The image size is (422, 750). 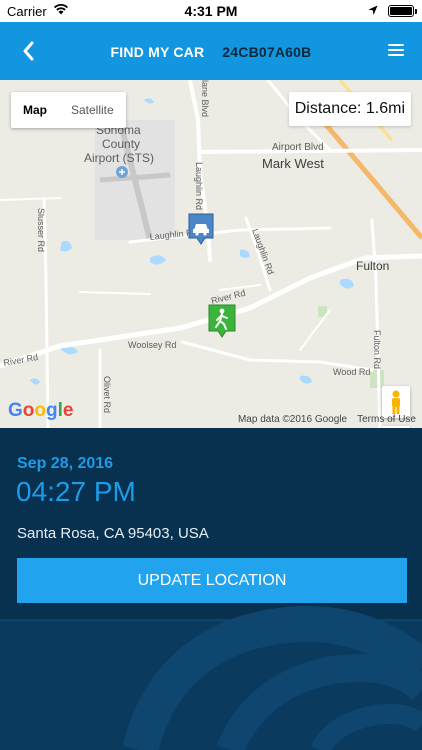 What do you see at coordinates (349, 109) in the screenshot?
I see `distance-label: Distance: 1.6mi` at bounding box center [349, 109].